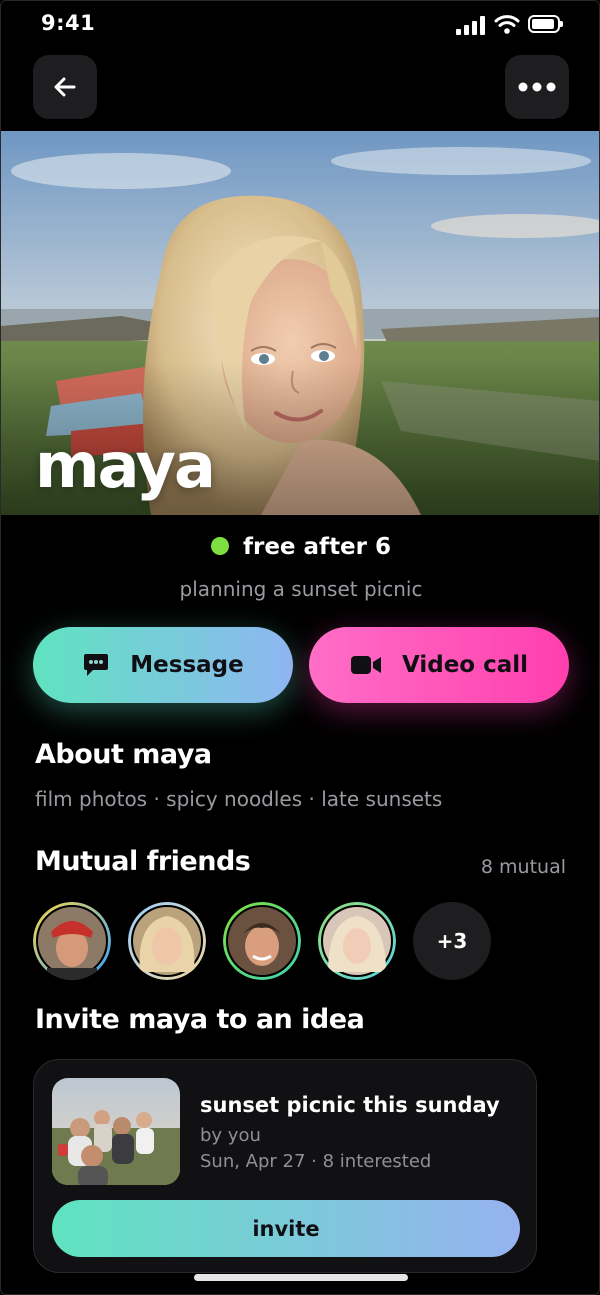 The image size is (600, 1295). What do you see at coordinates (301, 589) in the screenshot?
I see `current-activity: planning a sunset picnic` at bounding box center [301, 589].